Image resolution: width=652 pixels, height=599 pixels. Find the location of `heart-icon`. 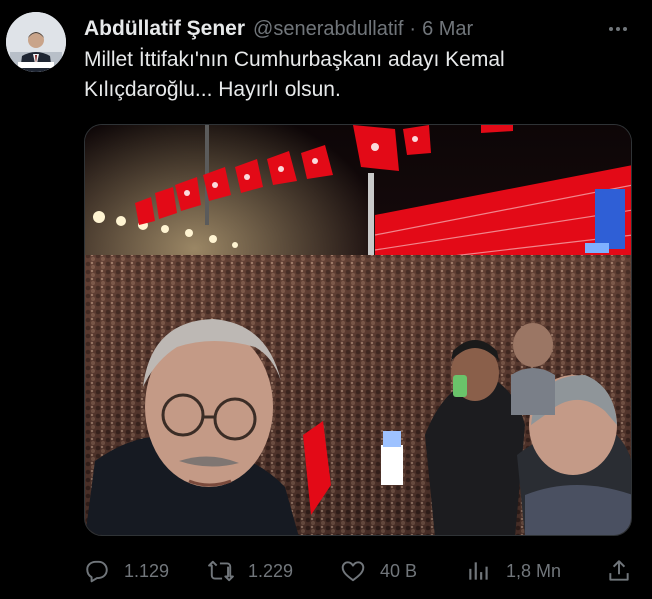

heart-icon is located at coordinates (353, 571).